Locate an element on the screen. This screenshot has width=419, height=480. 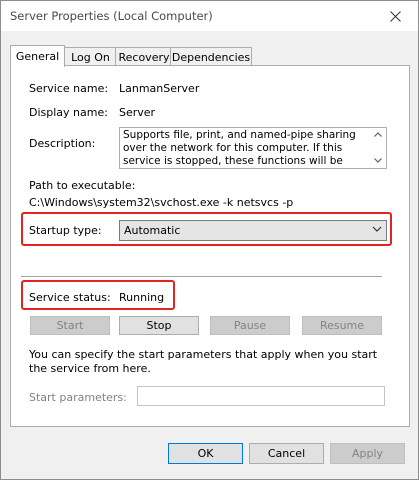
display-name-value: Server is located at coordinates (137, 112).